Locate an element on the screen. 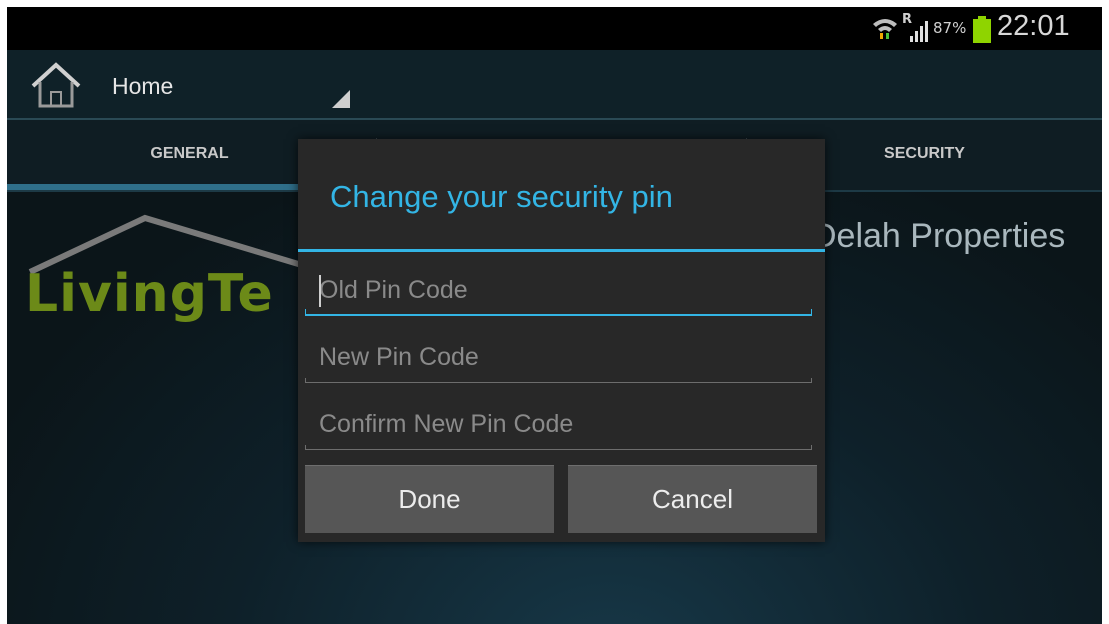  battery-icon is located at coordinates (982, 29).